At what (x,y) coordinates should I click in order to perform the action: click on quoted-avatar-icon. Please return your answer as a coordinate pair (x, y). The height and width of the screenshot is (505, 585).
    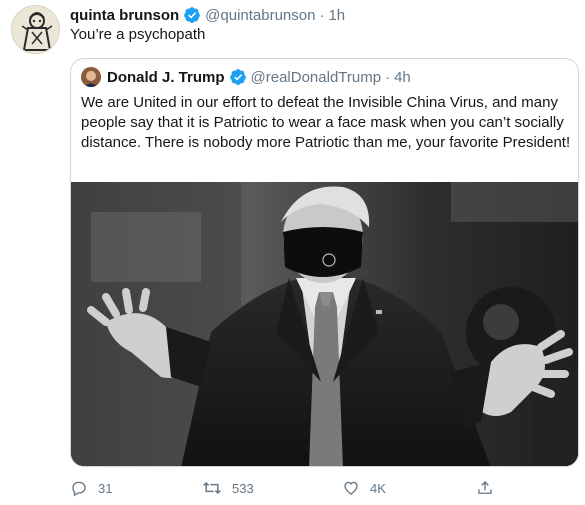
    Looking at the image, I should click on (91, 77).